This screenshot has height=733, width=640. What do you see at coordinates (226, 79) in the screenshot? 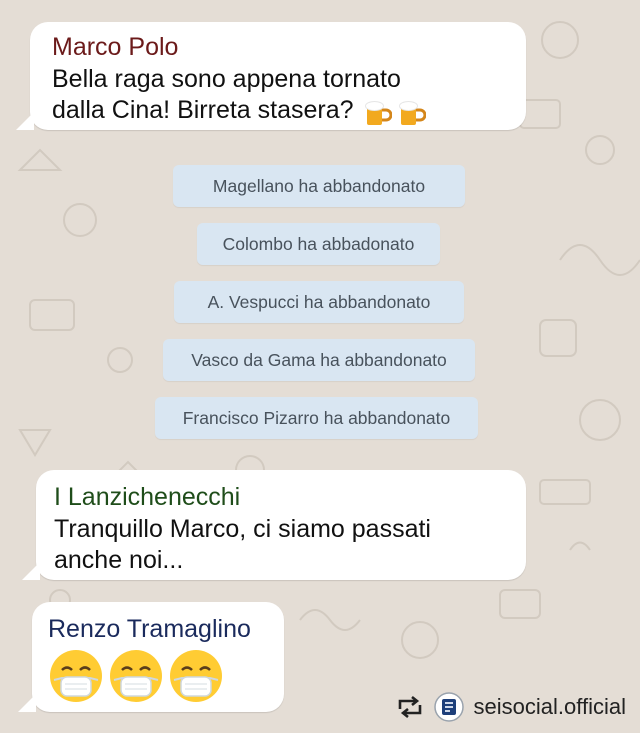
I see `message-text-line: Bella raga sono appena tornato` at bounding box center [226, 79].